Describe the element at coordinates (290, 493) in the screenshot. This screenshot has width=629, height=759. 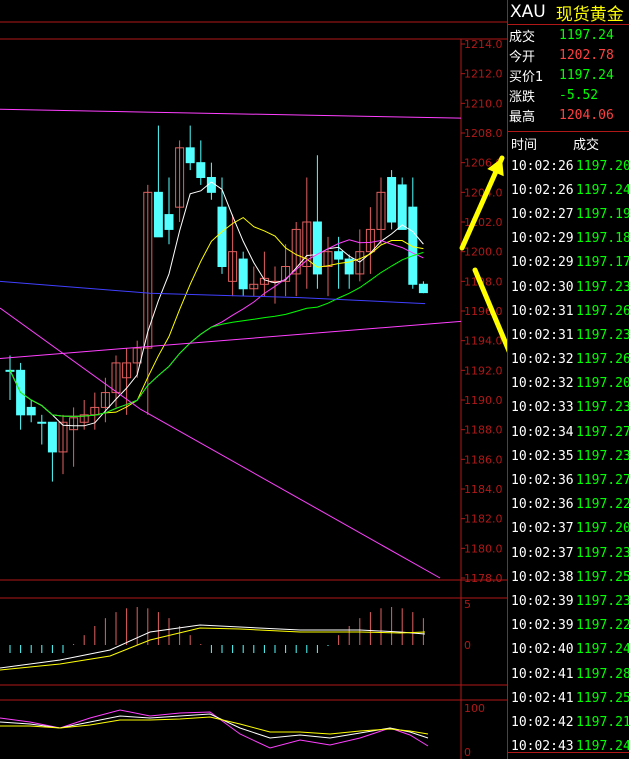
I see `trendline-falling` at that location.